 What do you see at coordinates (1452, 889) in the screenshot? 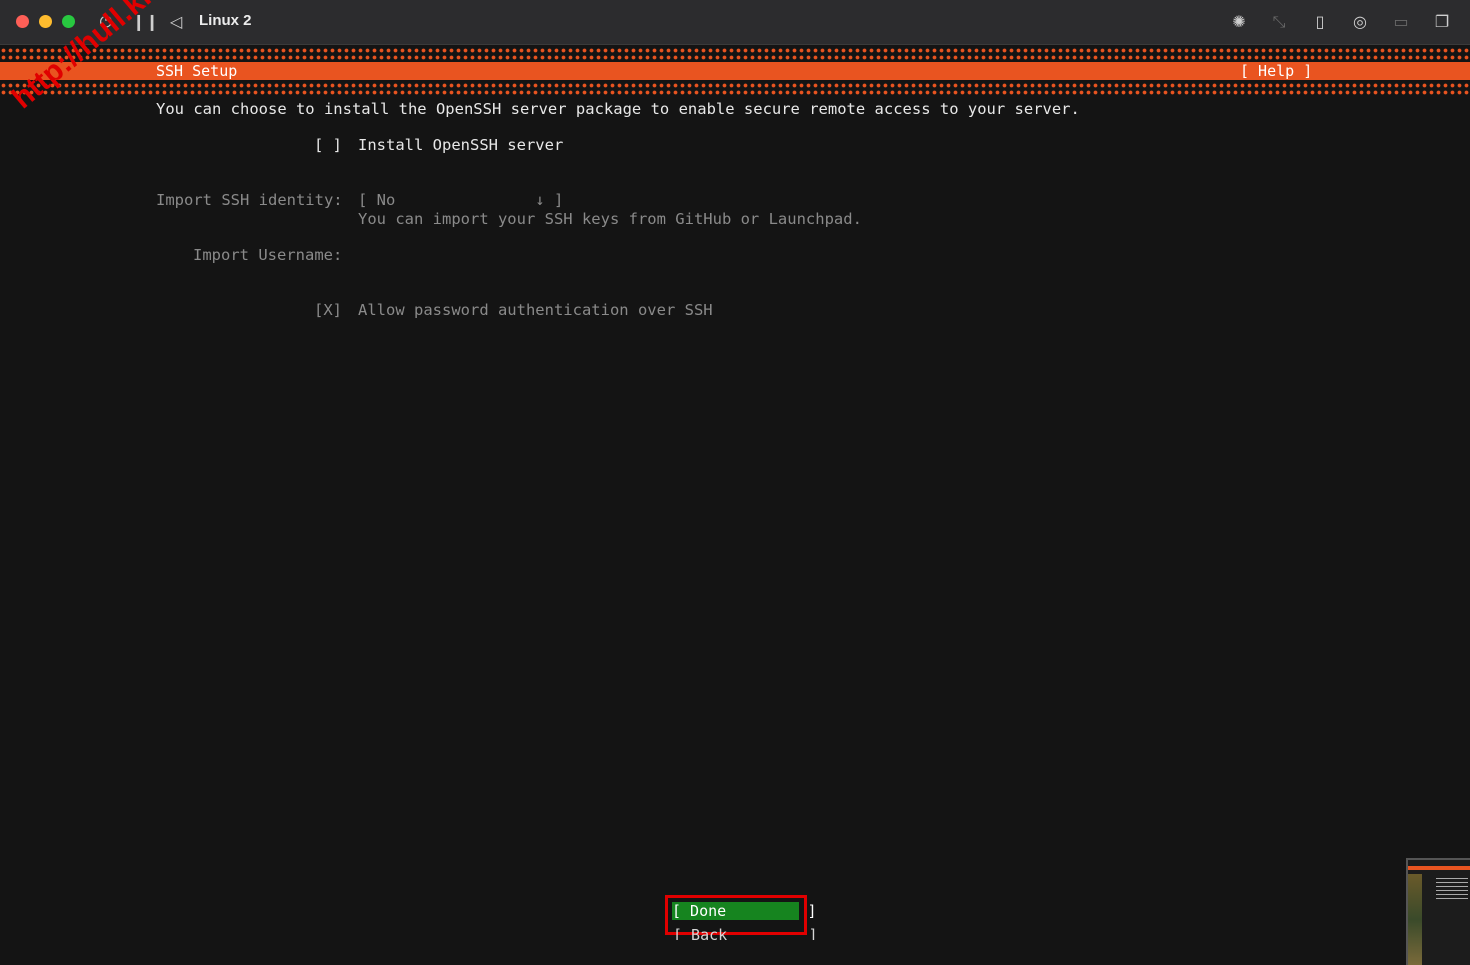
I see `thumbnail-text` at bounding box center [1452, 889].